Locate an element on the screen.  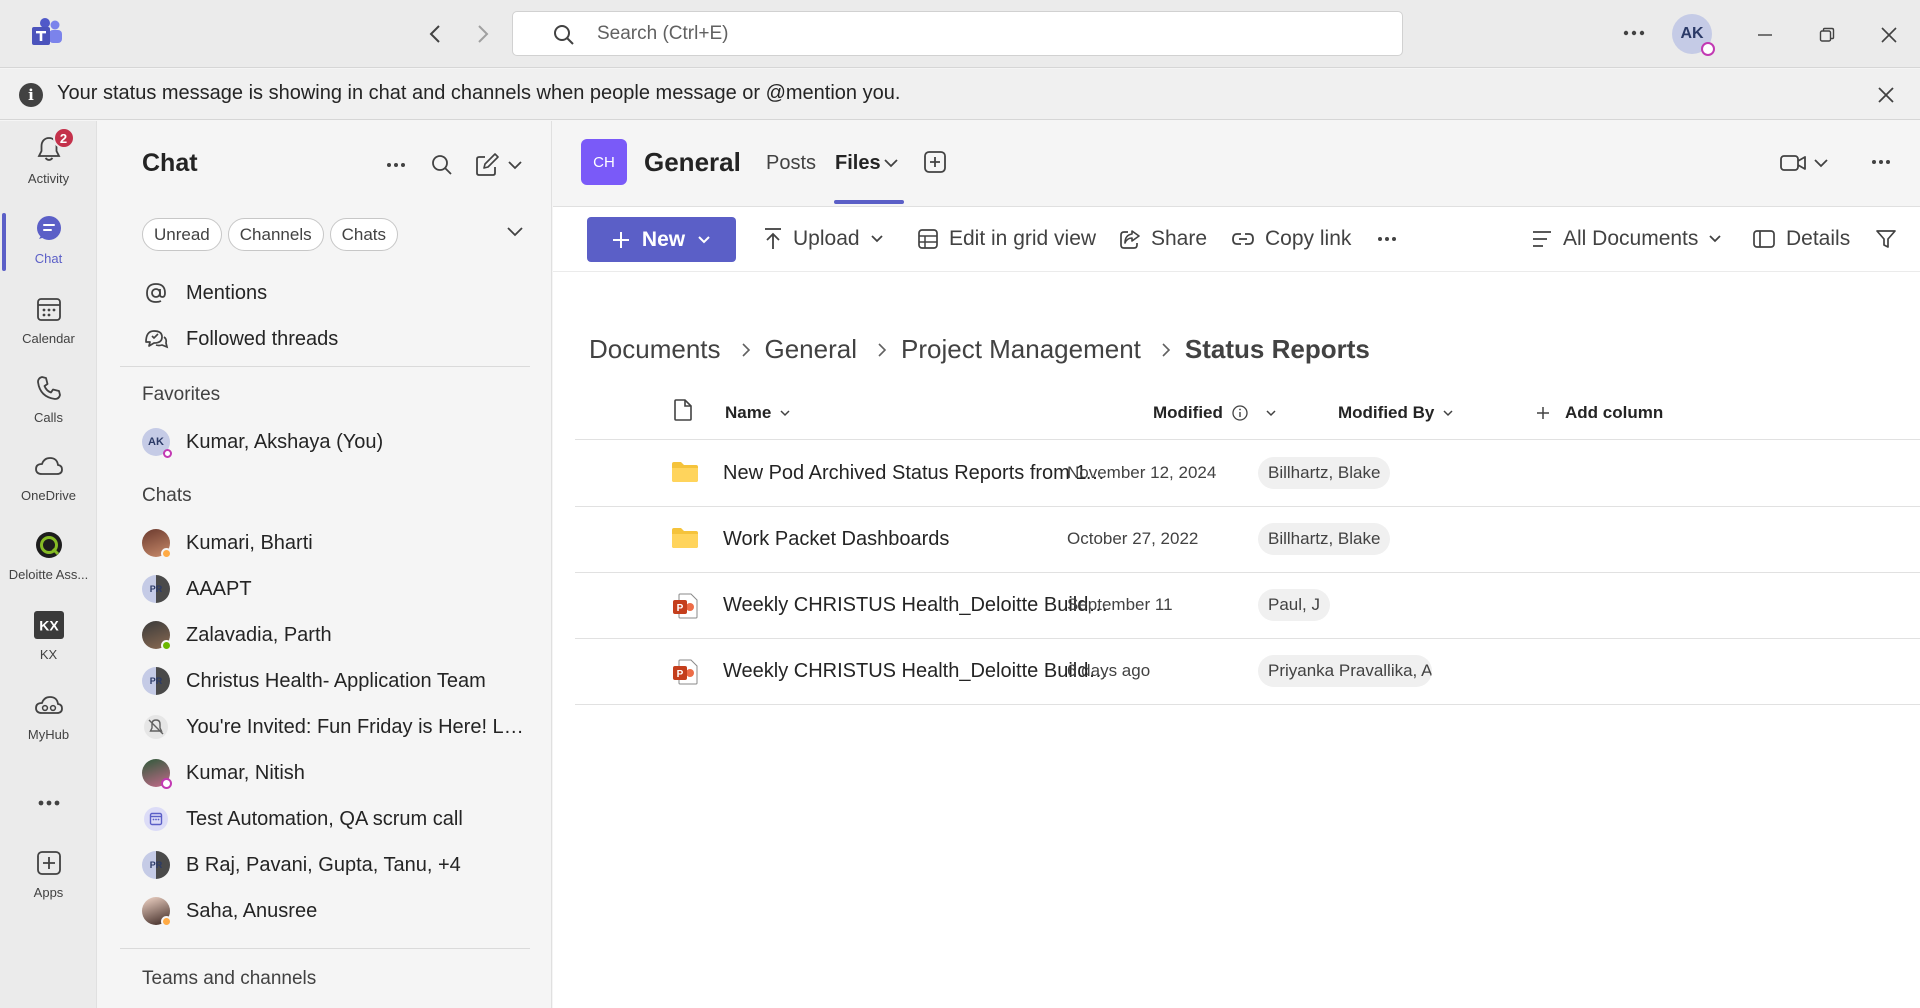
file-modified-by: Paul, J is located at coordinates (1294, 605).